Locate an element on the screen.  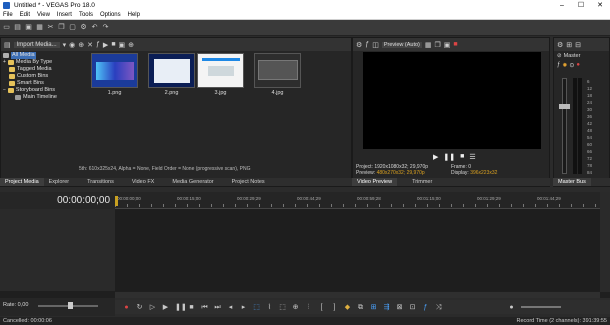
sun-icon: ✹ is located at coordinates (564, 65).